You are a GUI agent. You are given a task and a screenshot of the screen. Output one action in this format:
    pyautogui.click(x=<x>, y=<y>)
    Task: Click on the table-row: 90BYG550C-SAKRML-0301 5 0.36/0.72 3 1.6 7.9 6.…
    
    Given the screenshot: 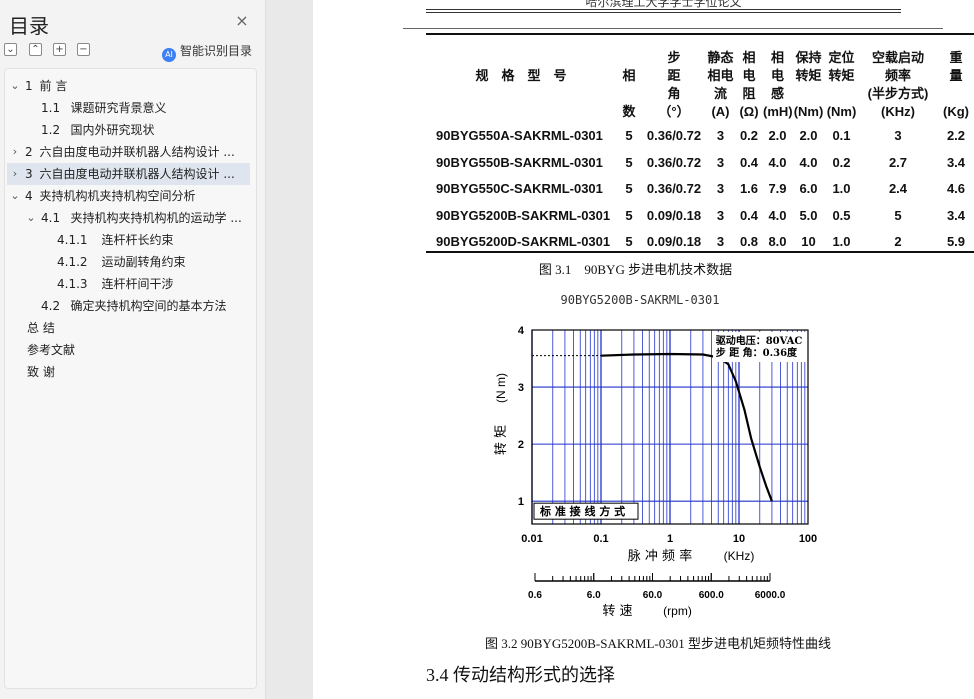 What is the action you would take?
    pyautogui.click(x=700, y=189)
    